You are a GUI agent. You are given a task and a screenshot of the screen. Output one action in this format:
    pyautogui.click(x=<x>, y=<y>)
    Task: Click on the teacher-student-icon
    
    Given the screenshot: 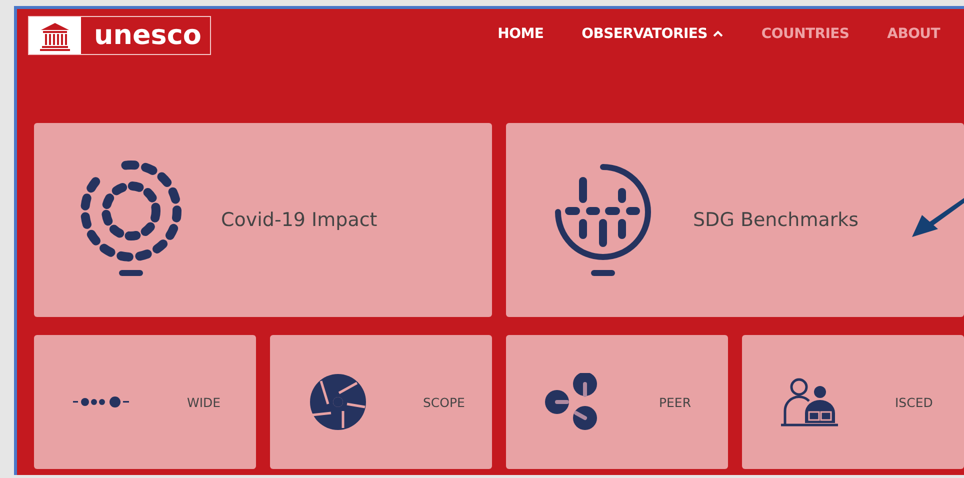 What is the action you would take?
    pyautogui.click(x=810, y=402)
    